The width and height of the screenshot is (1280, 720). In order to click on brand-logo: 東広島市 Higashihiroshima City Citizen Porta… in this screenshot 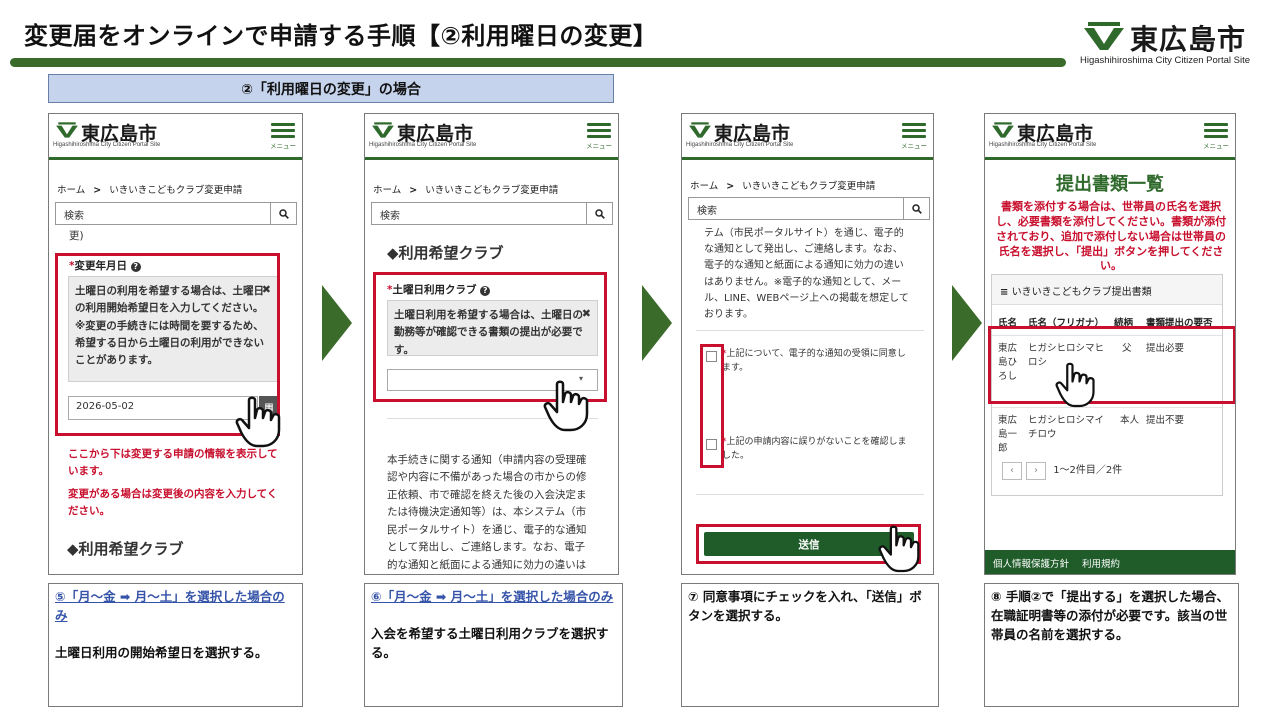, I will do `click(1175, 43)`.